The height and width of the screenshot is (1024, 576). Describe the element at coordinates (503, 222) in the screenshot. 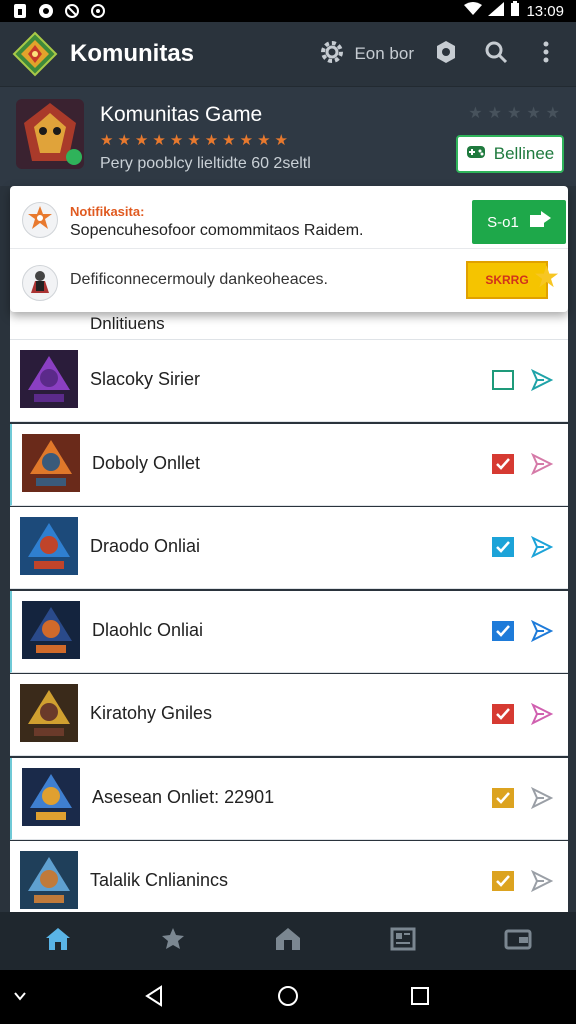

I see `notification-action-label: S-o1` at that location.